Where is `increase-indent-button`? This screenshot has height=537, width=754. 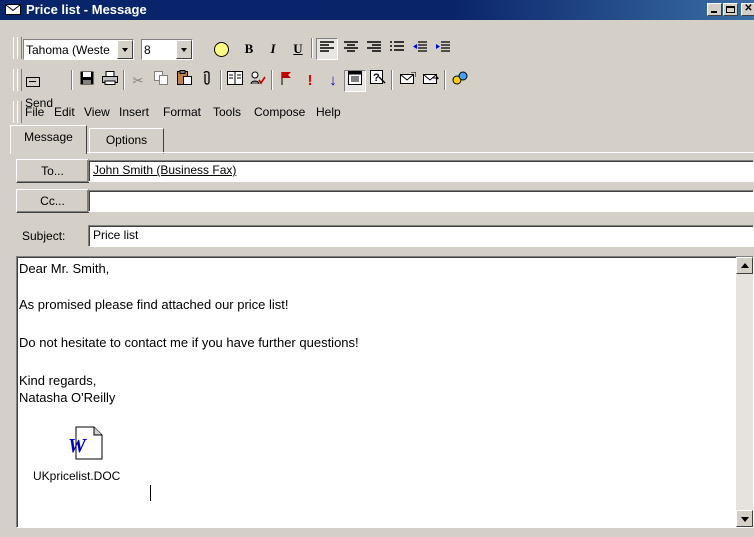
increase-indent-button is located at coordinates (443, 49).